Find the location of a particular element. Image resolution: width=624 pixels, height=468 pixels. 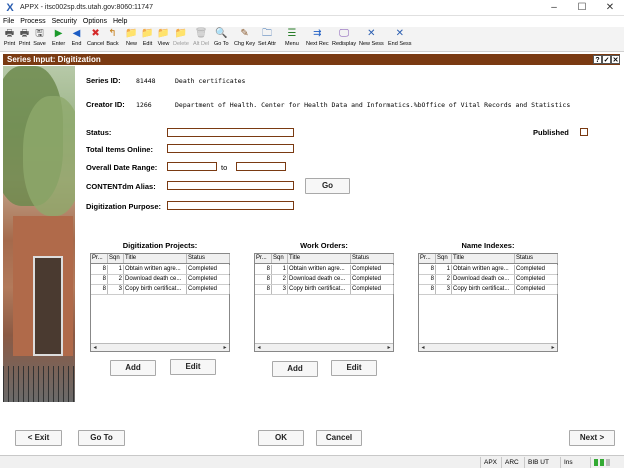

ok-button: OK is located at coordinates (281, 438).